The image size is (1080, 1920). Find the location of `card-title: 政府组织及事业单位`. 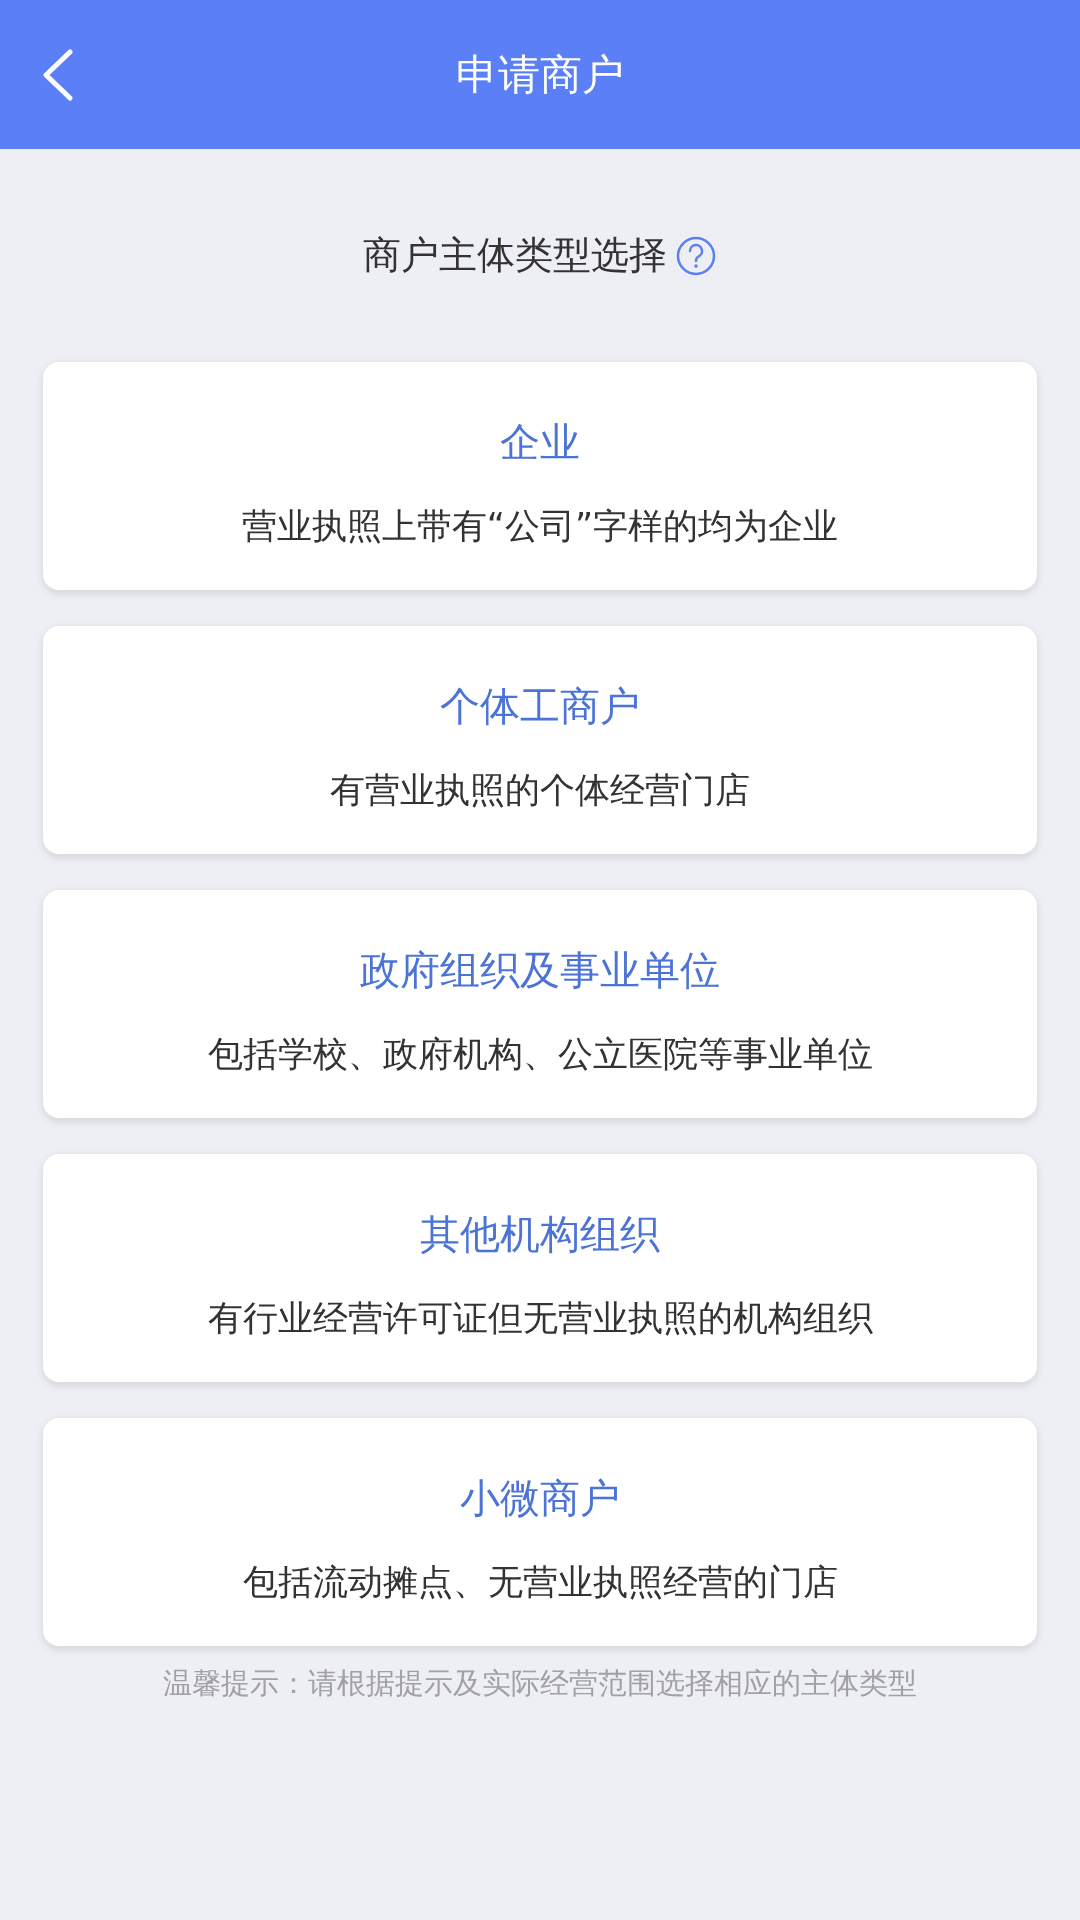

card-title: 政府组织及事业单位 is located at coordinates (540, 970).